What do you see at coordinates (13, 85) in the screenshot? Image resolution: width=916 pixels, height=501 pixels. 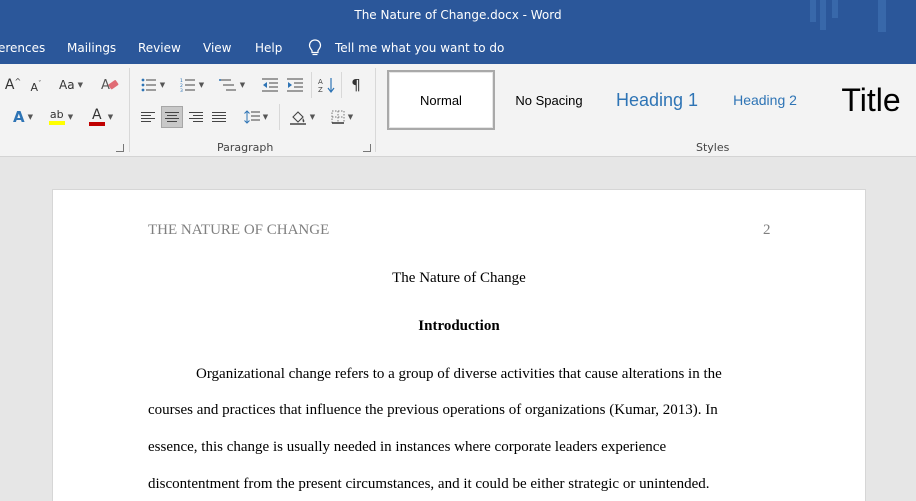 I see `grow-font-button: A ^` at bounding box center [13, 85].